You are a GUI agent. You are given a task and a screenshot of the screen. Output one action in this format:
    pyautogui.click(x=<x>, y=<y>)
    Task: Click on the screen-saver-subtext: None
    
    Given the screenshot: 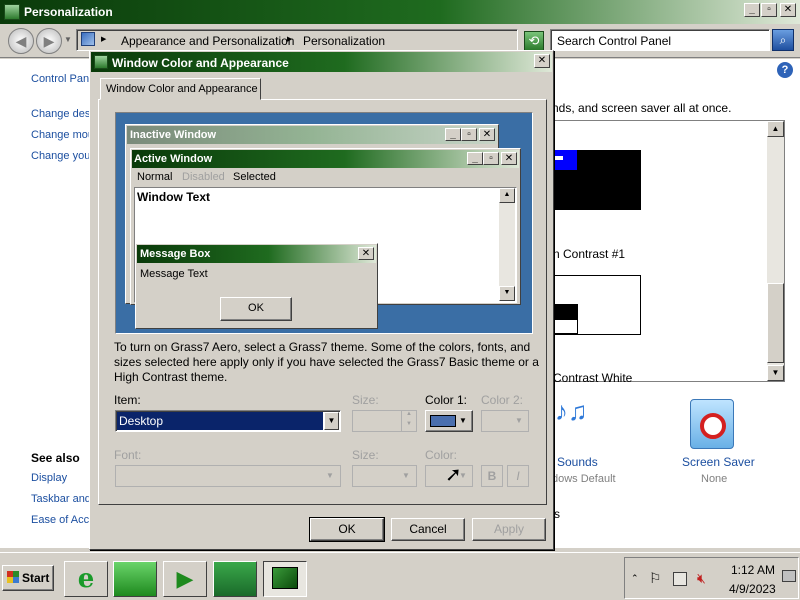 What is the action you would take?
    pyautogui.click(x=714, y=479)
    